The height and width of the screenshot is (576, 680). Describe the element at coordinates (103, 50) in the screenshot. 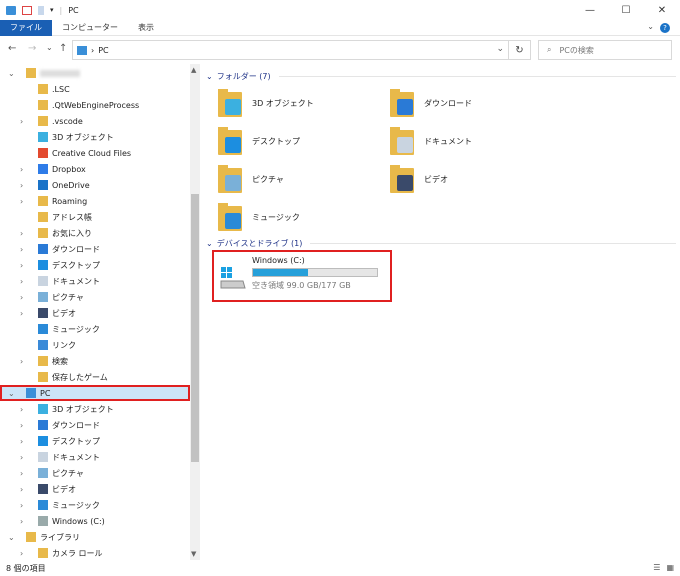

I see `breadcrumb-pc: PC` at that location.